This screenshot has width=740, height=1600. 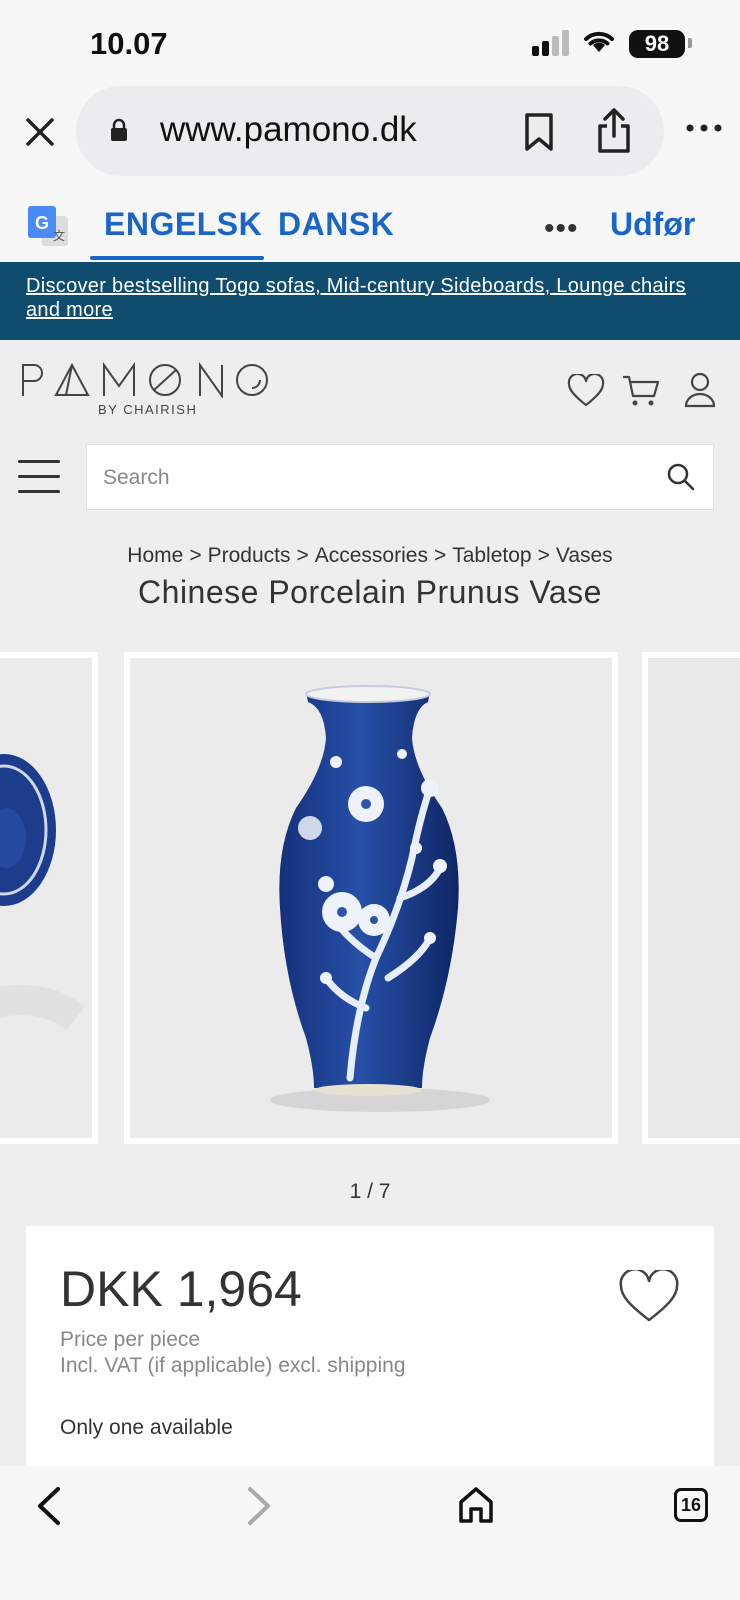 I want to click on browser-toolbar: www.pamono.dk, so click(x=370, y=136).